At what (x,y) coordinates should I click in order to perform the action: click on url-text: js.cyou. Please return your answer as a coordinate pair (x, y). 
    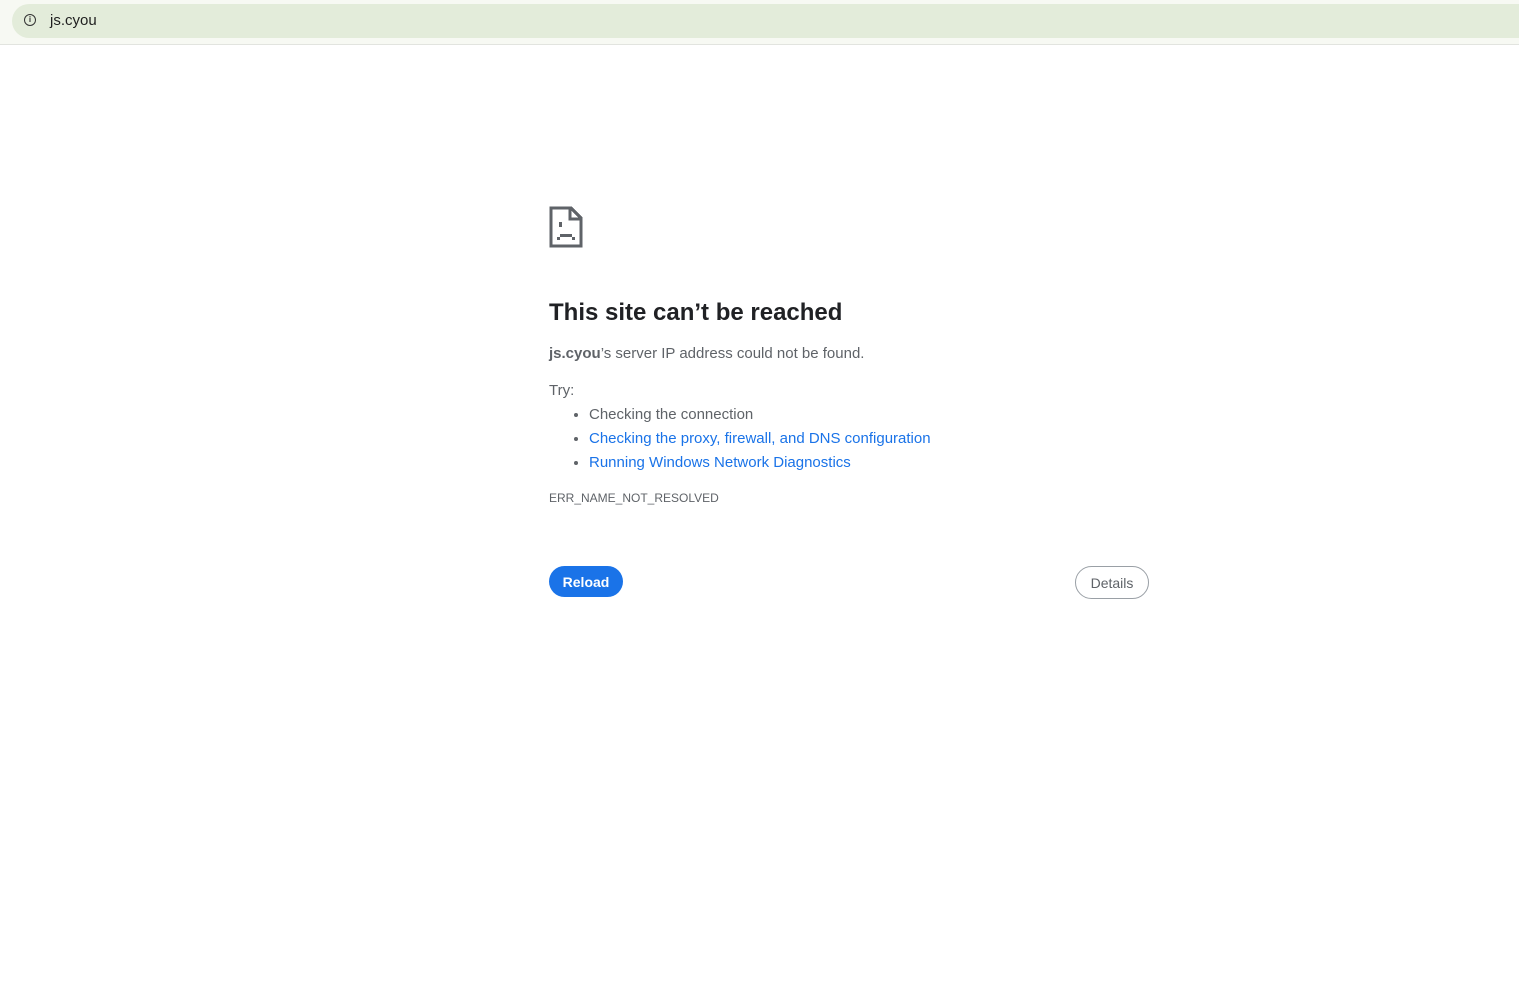
    Looking at the image, I should click on (73, 20).